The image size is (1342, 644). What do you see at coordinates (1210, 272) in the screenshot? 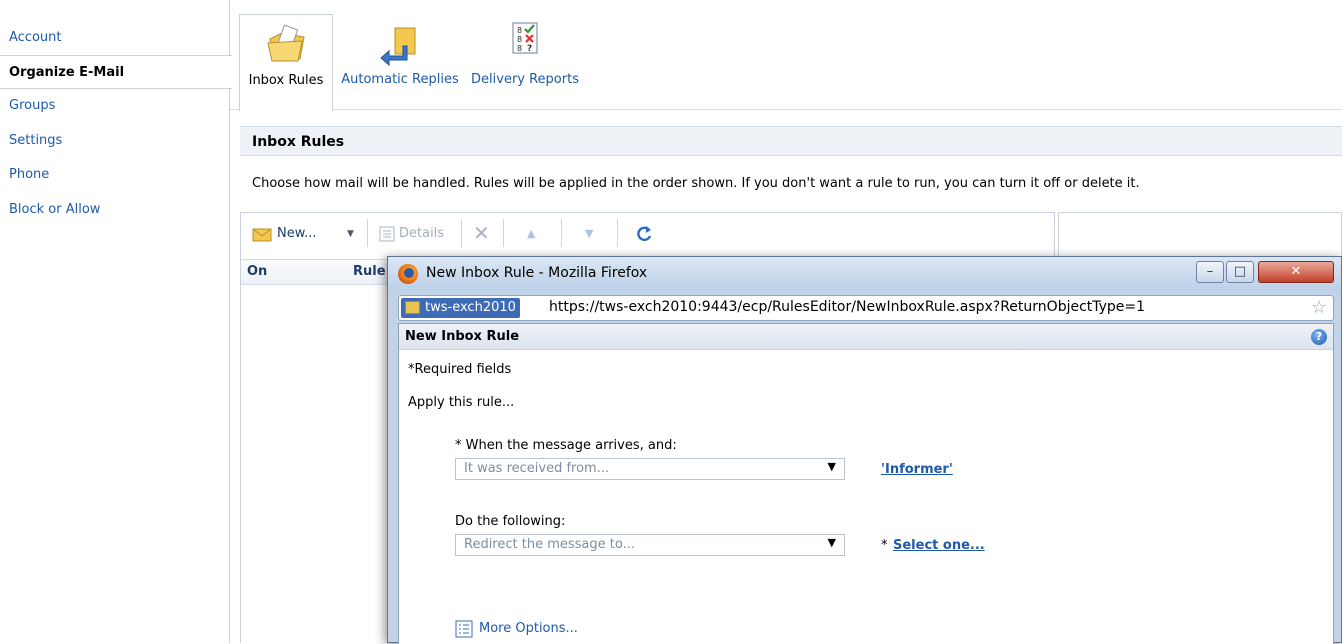
I see `minimize-button: –` at bounding box center [1210, 272].